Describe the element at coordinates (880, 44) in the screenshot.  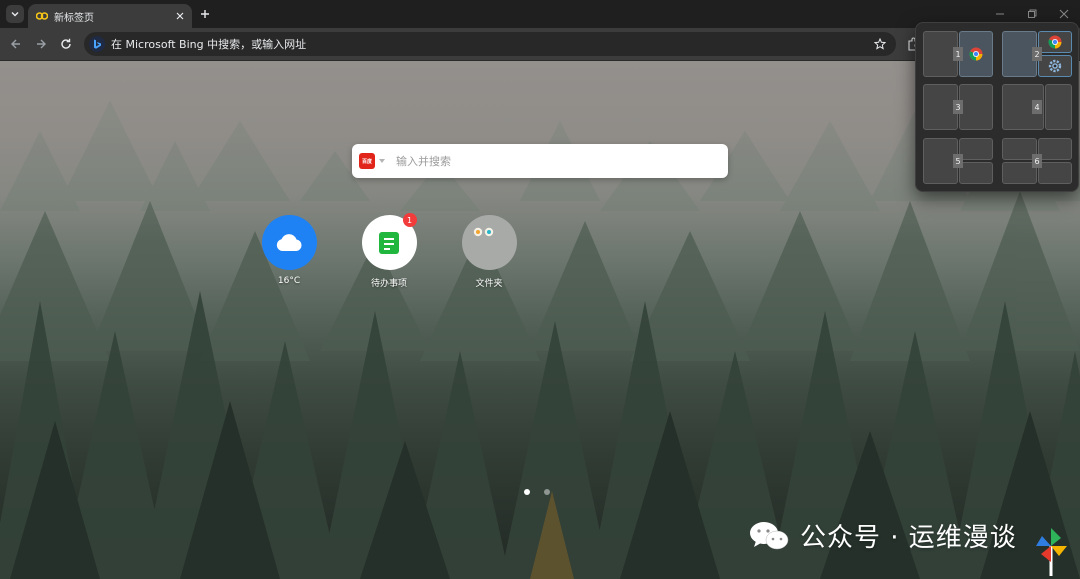
I see `bookmark-star-icon` at that location.